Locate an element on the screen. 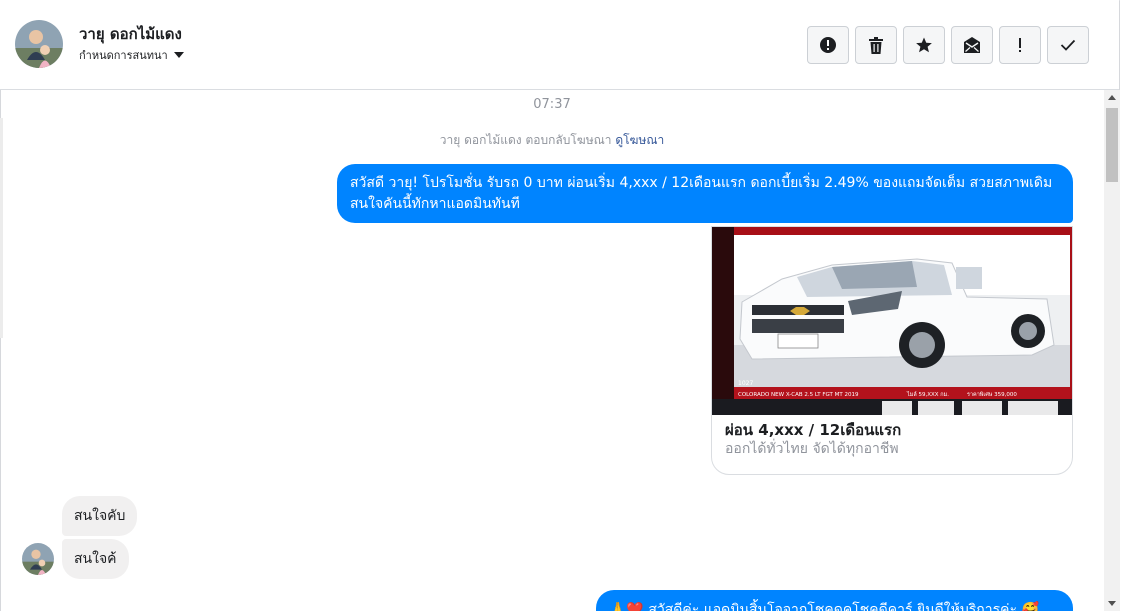 The width and height of the screenshot is (1130, 611). contact-avatar is located at coordinates (39, 44).